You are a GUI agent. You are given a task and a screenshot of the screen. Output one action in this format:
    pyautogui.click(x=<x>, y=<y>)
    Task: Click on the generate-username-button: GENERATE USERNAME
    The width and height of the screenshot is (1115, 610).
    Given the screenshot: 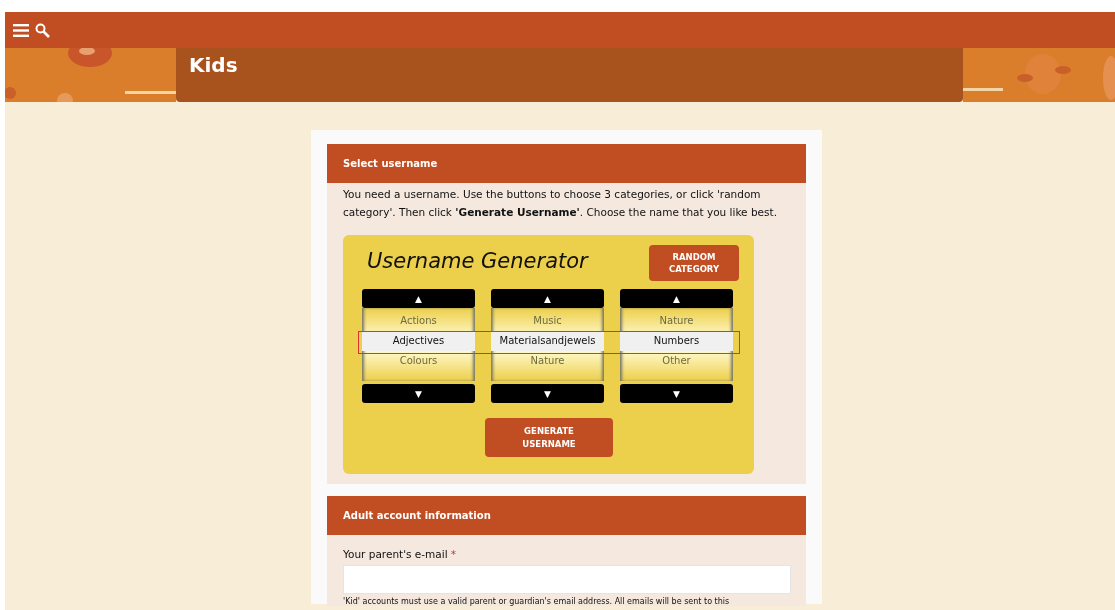 What is the action you would take?
    pyautogui.click(x=549, y=437)
    